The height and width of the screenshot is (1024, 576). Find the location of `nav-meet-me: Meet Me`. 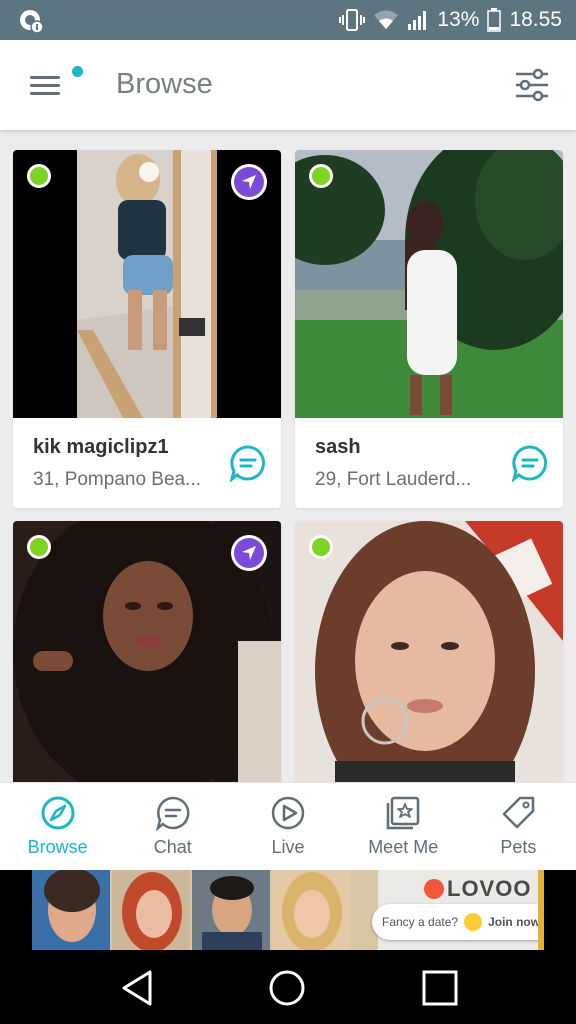

nav-meet-me: Meet Me is located at coordinates (403, 826).